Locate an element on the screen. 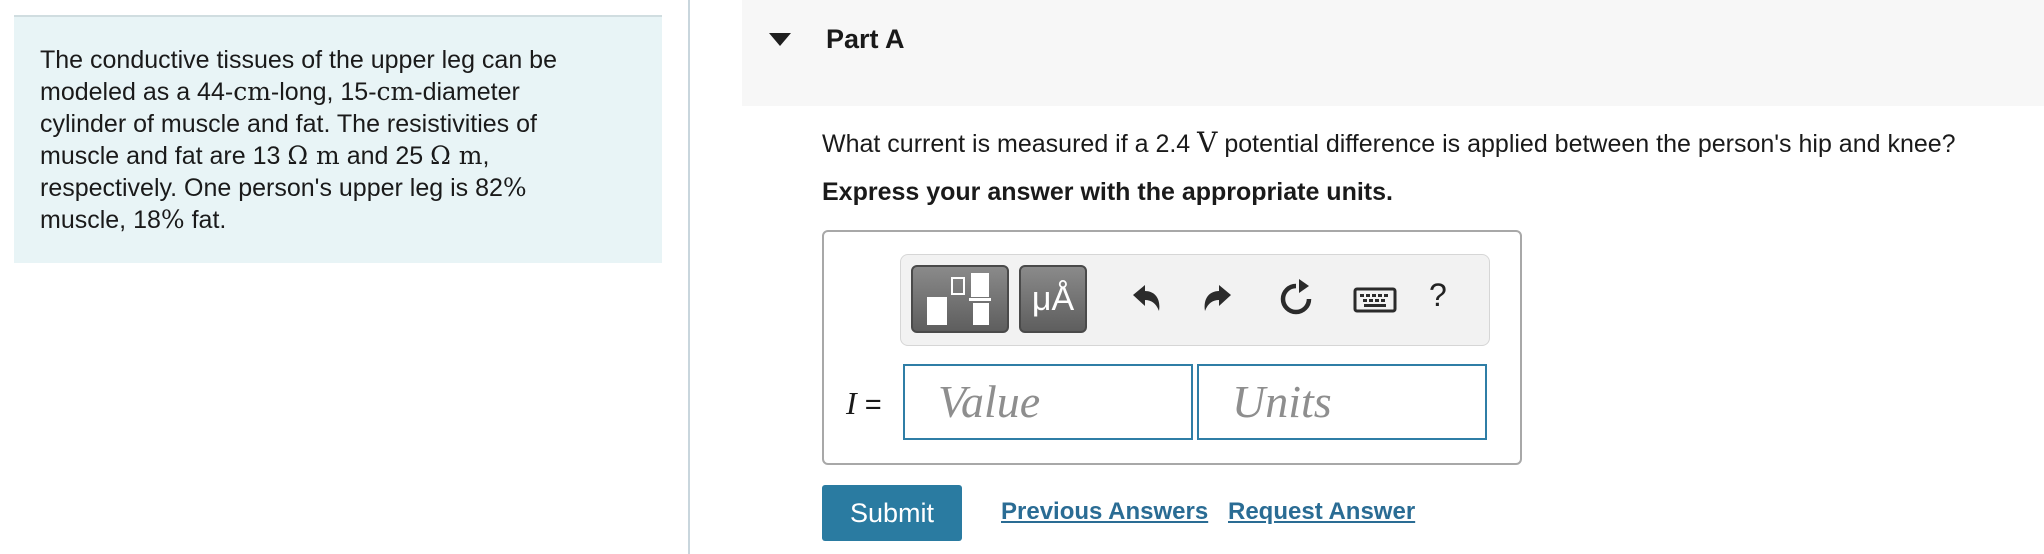 The width and height of the screenshot is (2044, 554). templates-button is located at coordinates (960, 299).